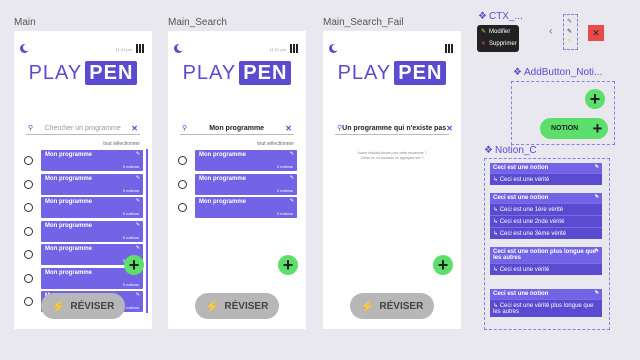 This screenshot has height=360, width=640. Describe the element at coordinates (595, 99) in the screenshot. I see `add-notion-button: +` at that location.